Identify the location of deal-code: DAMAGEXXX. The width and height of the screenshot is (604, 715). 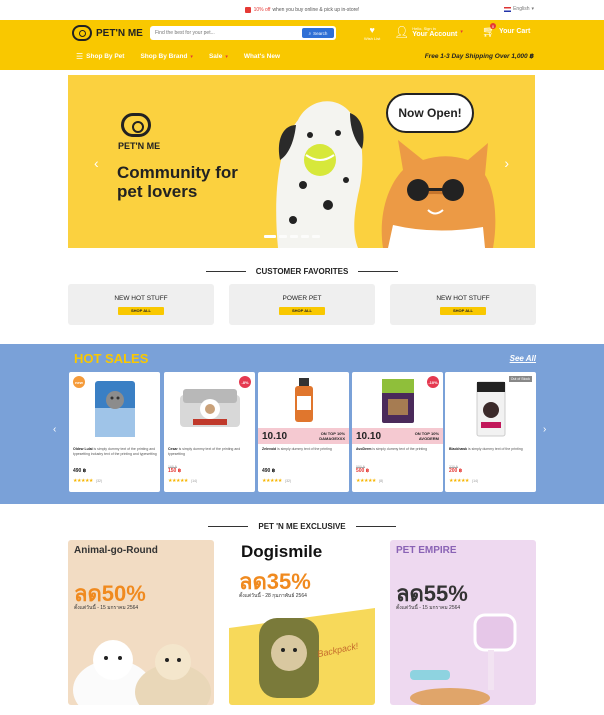
(332, 438).